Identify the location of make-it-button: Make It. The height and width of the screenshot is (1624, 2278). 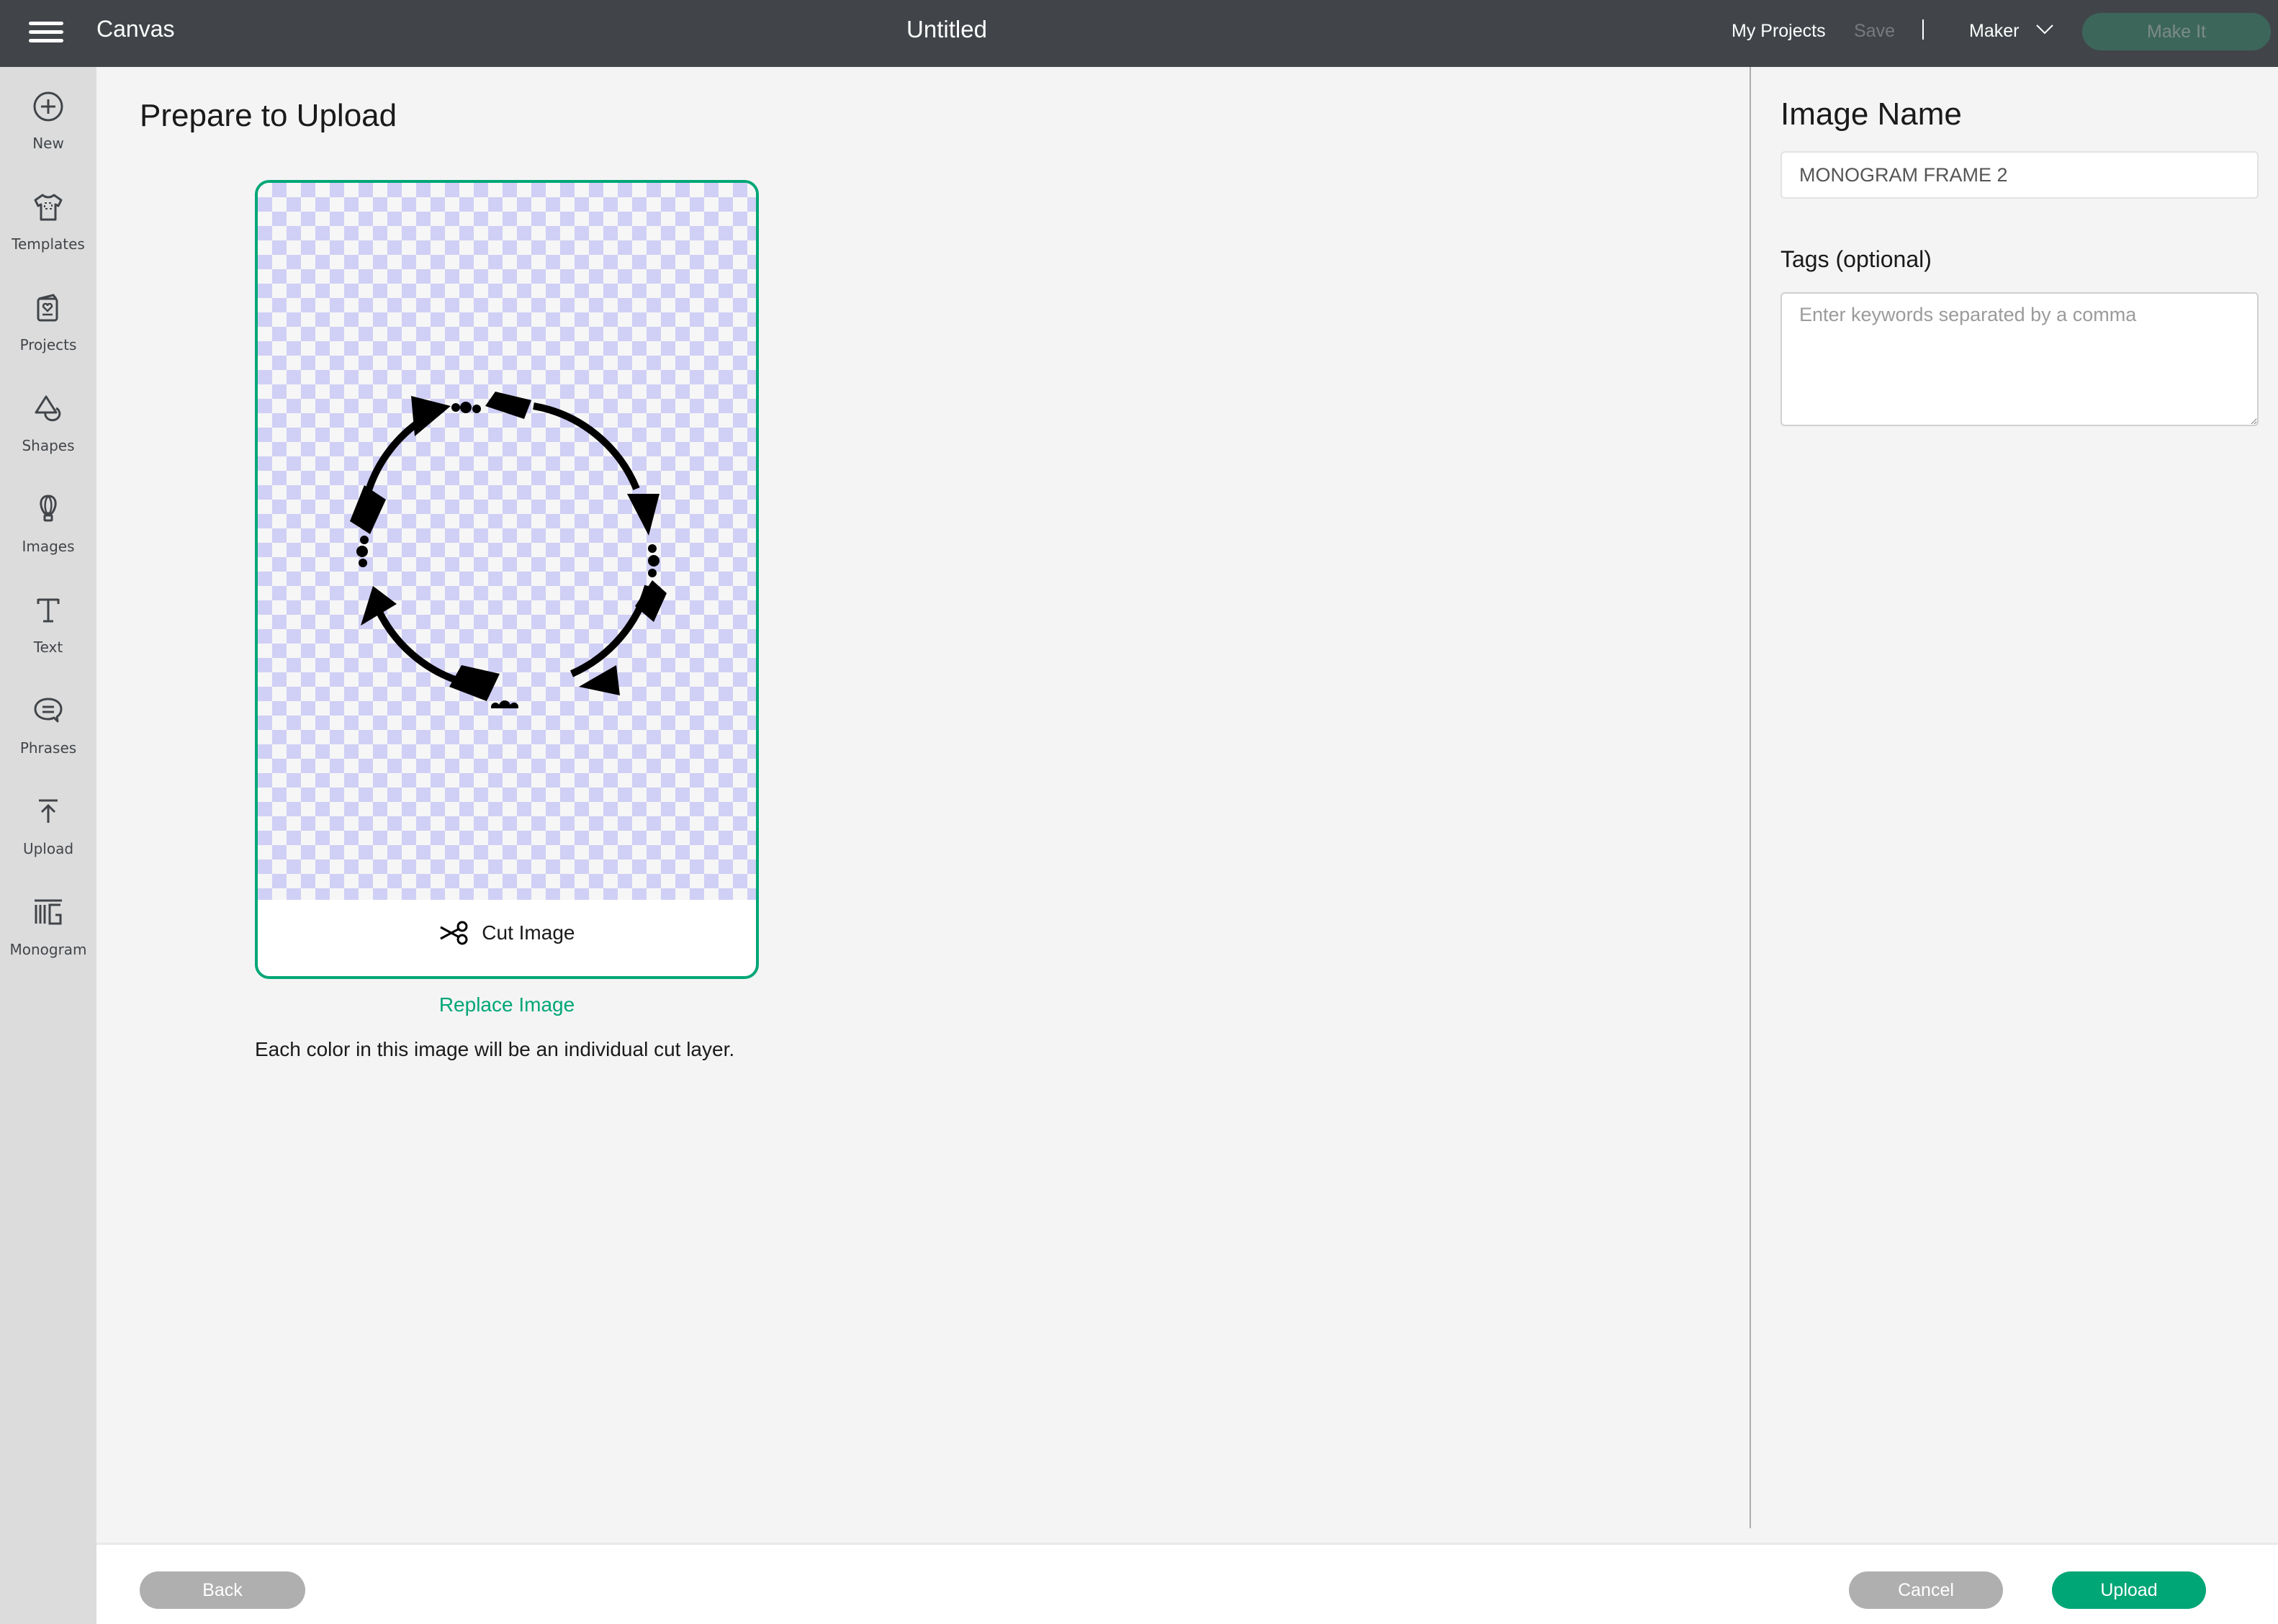
(2176, 31).